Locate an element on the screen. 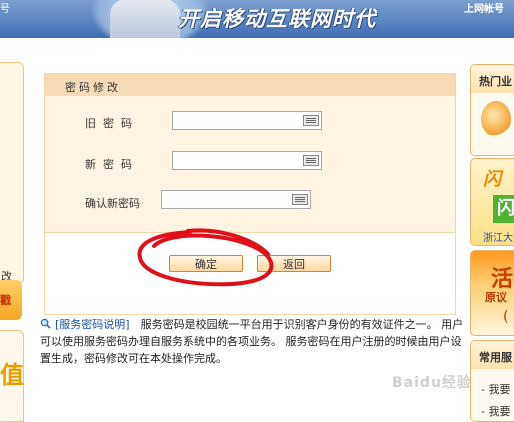  promo2-text: 原议 is located at coordinates (496, 297).